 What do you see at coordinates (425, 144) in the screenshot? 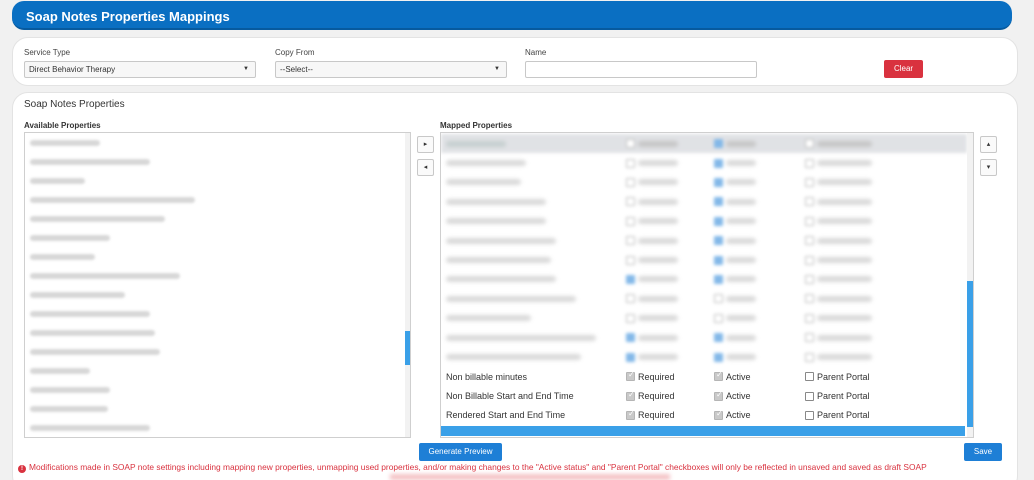
I see `move-right-button: ▸` at bounding box center [425, 144].